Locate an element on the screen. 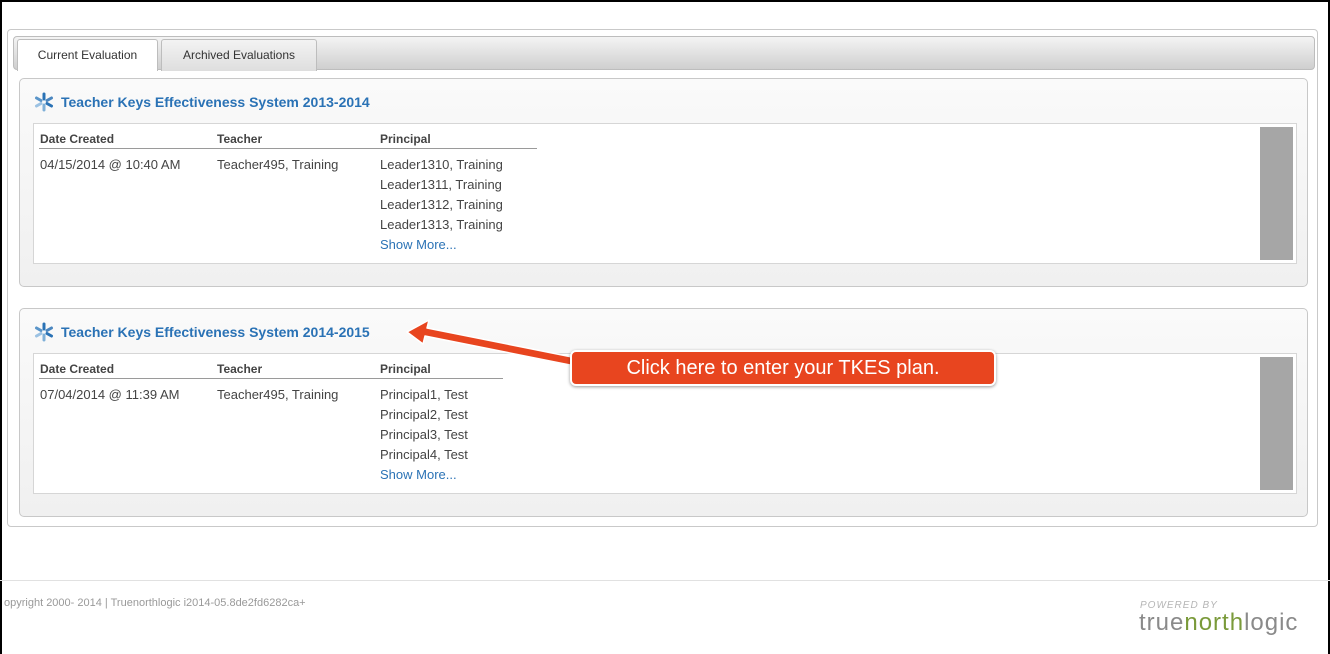 This screenshot has height=654, width=1330. principal-item: Principal4, Test is located at coordinates (424, 454).